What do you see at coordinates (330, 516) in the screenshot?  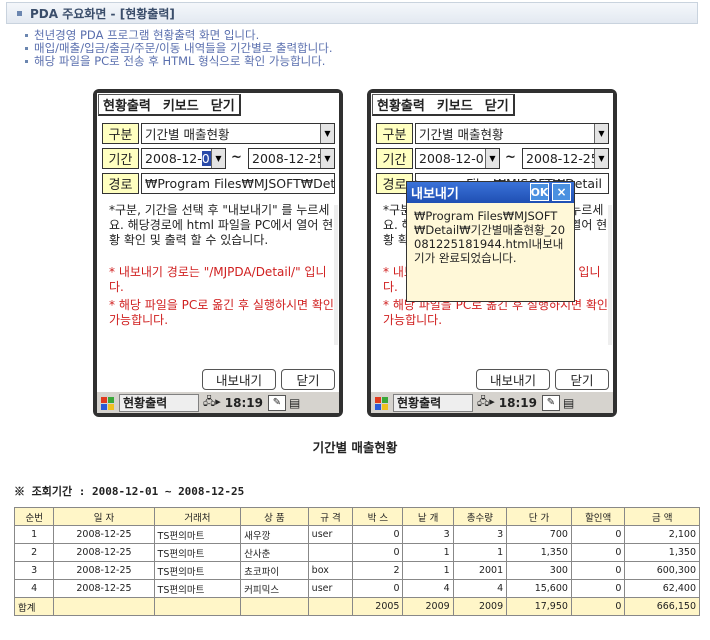 I see `column-header: 규 격` at bounding box center [330, 516].